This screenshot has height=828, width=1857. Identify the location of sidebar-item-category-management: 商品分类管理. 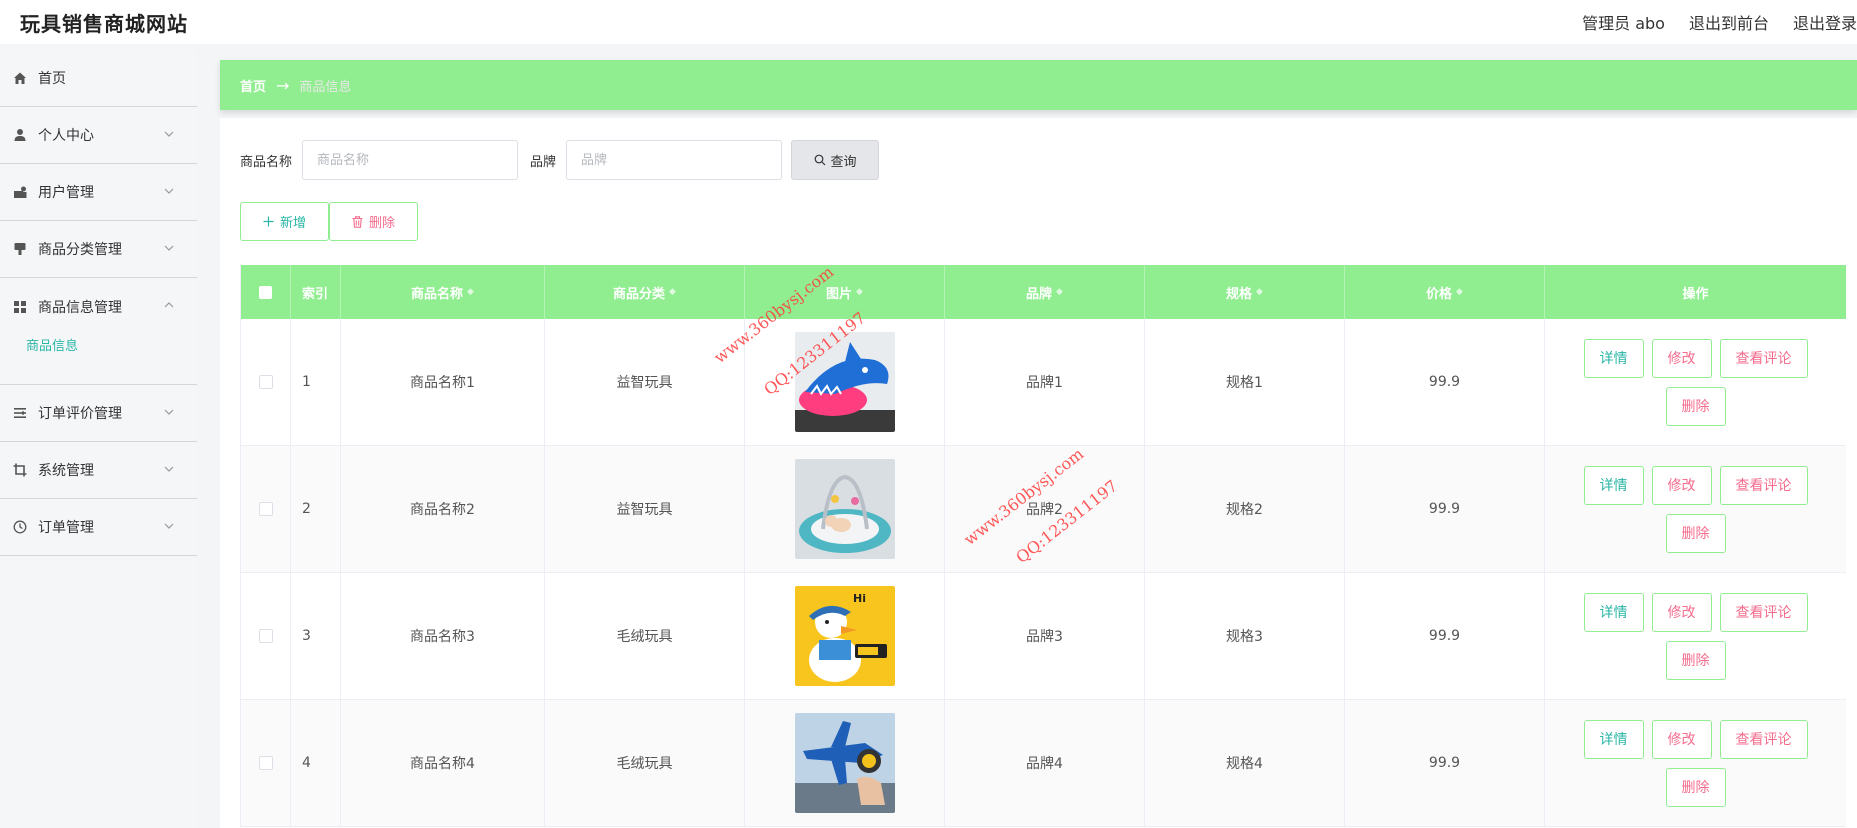
(98, 249).